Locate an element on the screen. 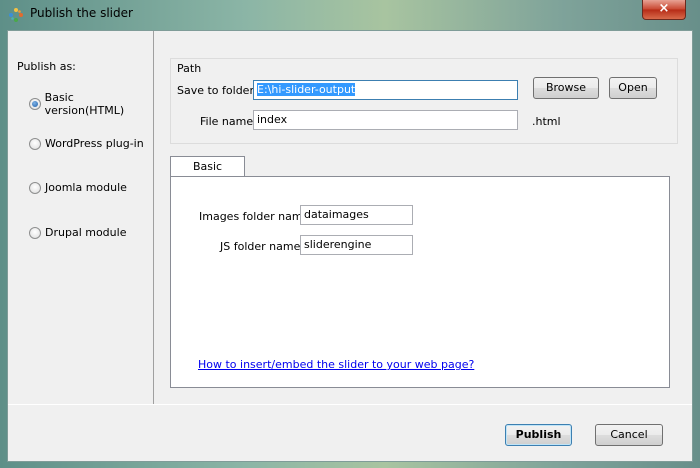 The image size is (700, 468). radio-label: Joomla module is located at coordinates (86, 187).